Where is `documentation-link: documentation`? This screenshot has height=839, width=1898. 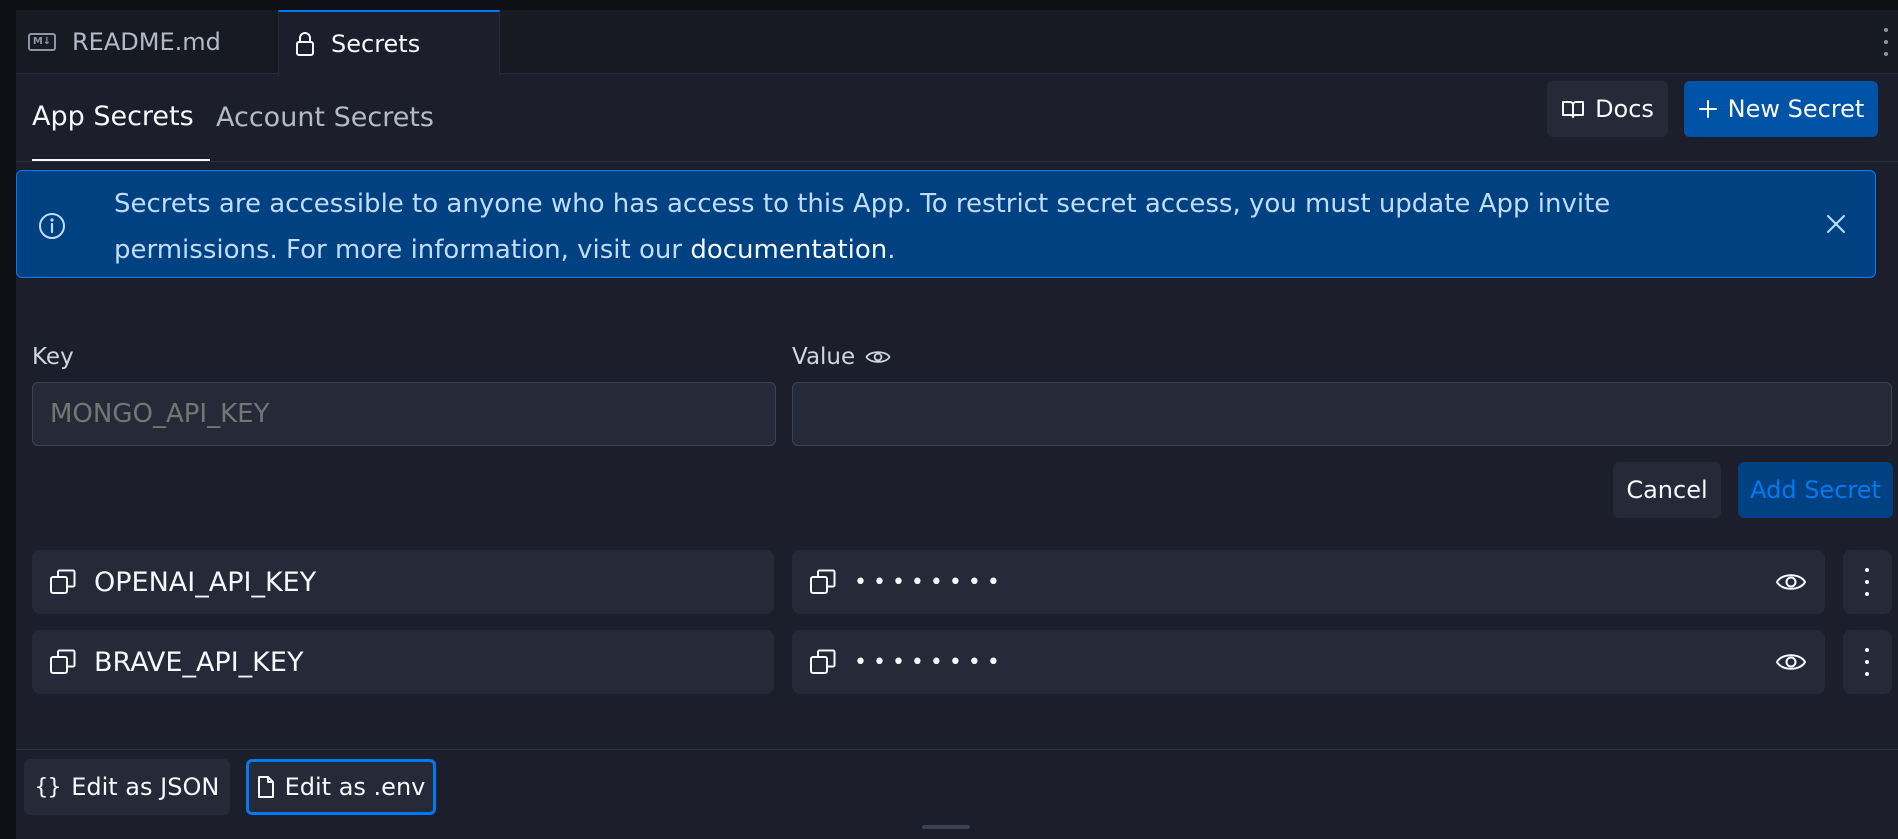 documentation-link: documentation is located at coordinates (788, 250).